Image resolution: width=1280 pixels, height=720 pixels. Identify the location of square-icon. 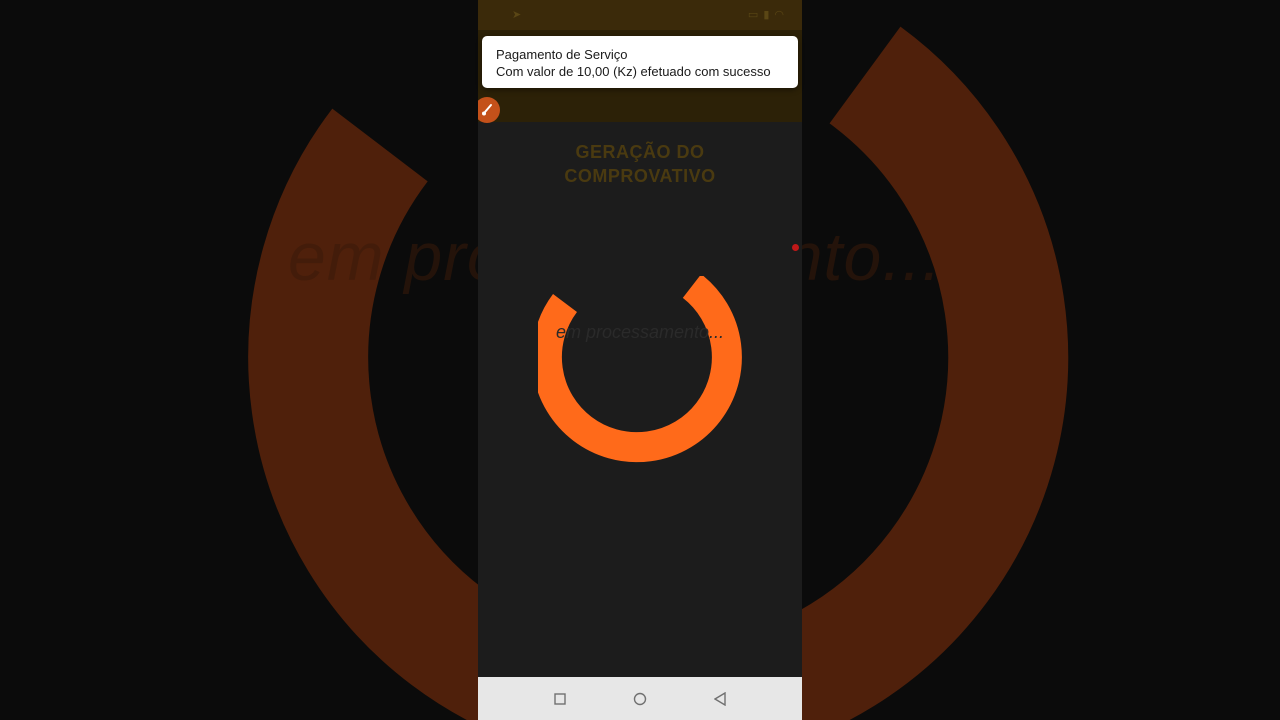
(560, 698).